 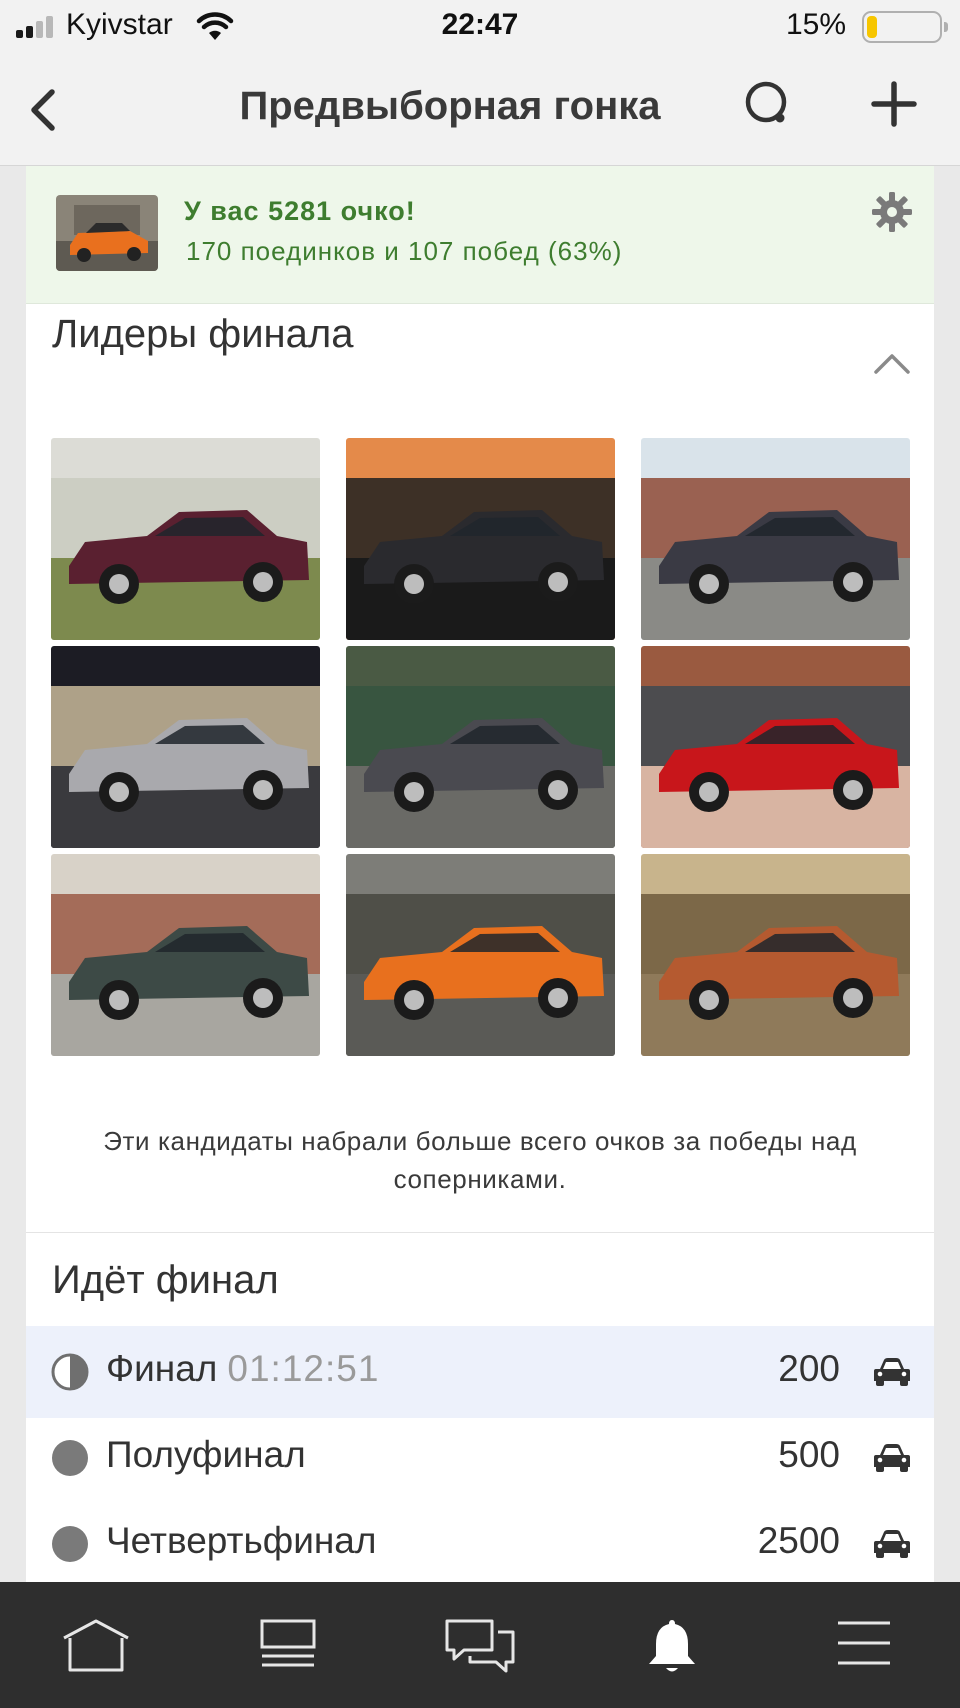 I want to click on messages-icon, so click(x=480, y=1646).